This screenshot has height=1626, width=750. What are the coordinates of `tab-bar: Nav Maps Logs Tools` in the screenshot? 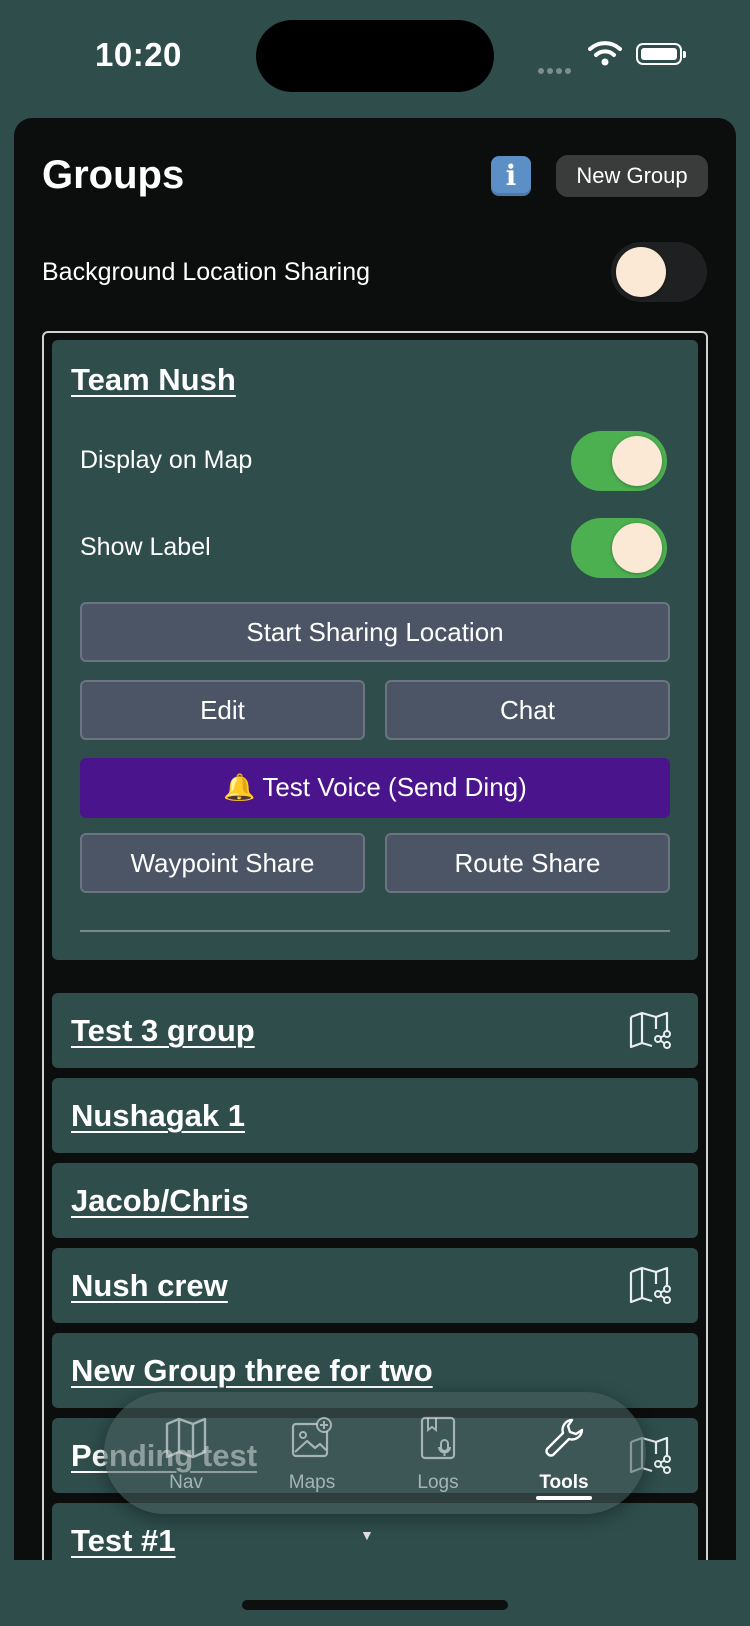 It's located at (375, 1453).